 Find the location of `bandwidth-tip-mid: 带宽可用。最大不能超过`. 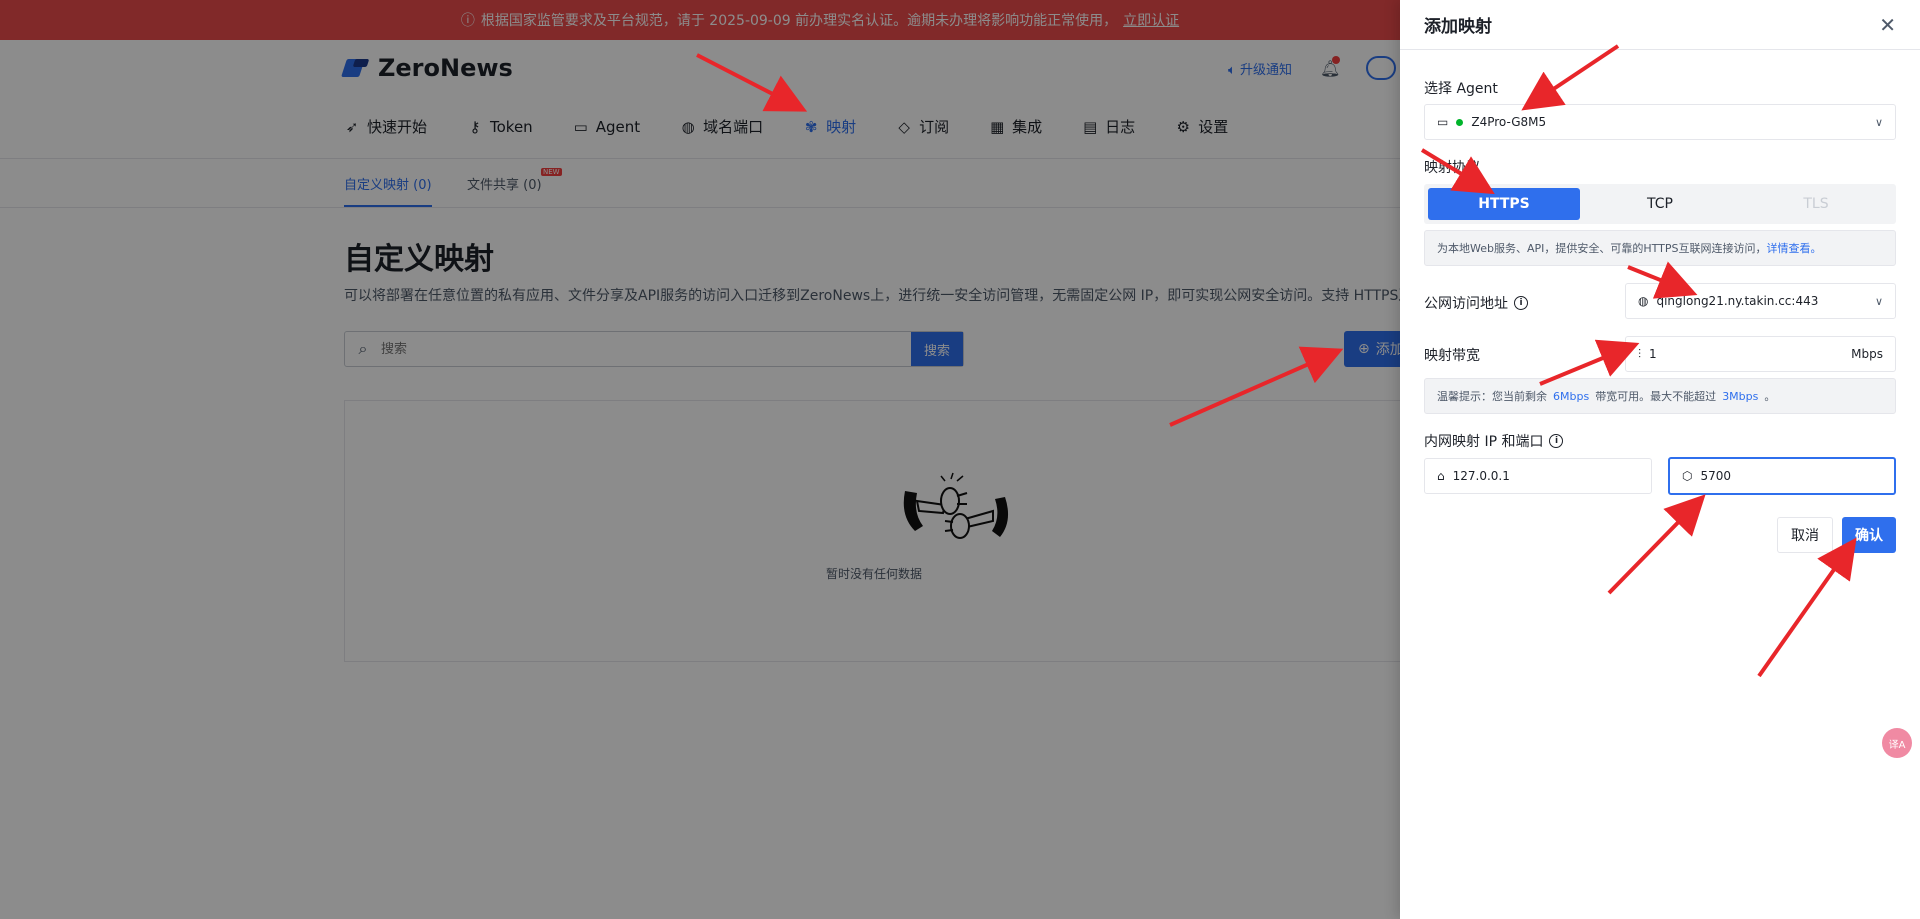

bandwidth-tip-mid: 带宽可用。最大不能超过 is located at coordinates (1656, 396).